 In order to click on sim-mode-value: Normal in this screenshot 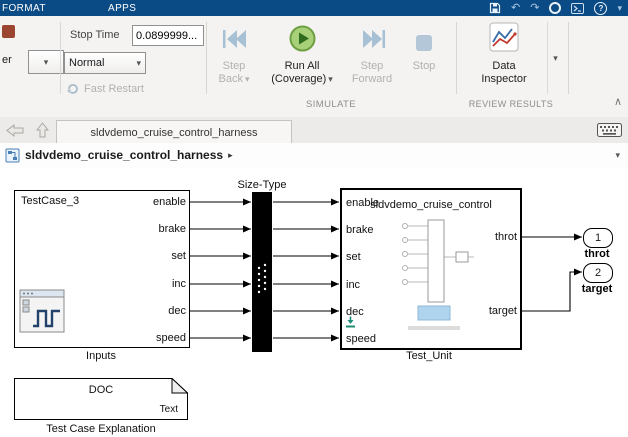, I will do `click(87, 63)`.